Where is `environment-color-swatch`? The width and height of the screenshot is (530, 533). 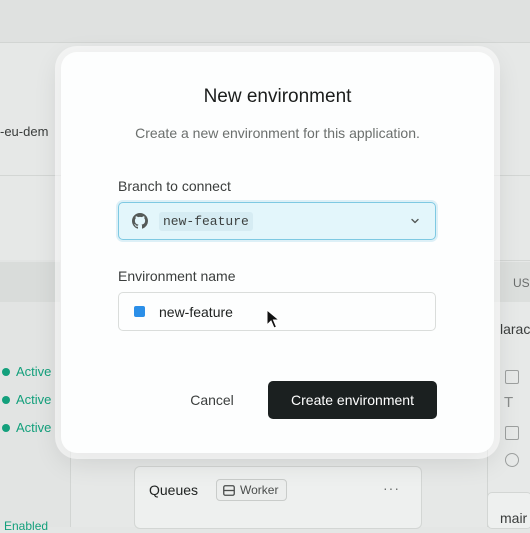 environment-color-swatch is located at coordinates (139, 311).